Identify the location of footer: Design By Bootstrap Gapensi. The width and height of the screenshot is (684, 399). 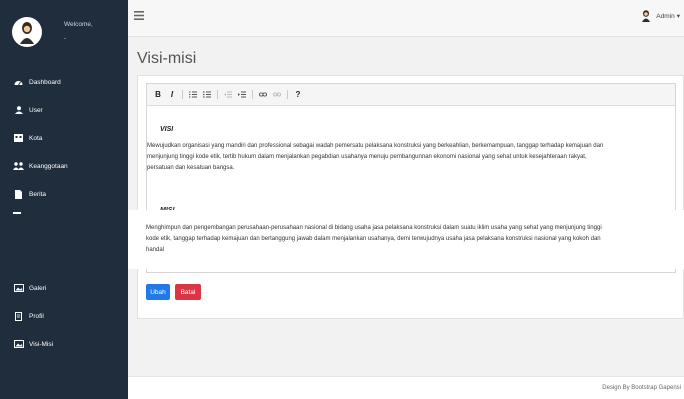
(406, 387).